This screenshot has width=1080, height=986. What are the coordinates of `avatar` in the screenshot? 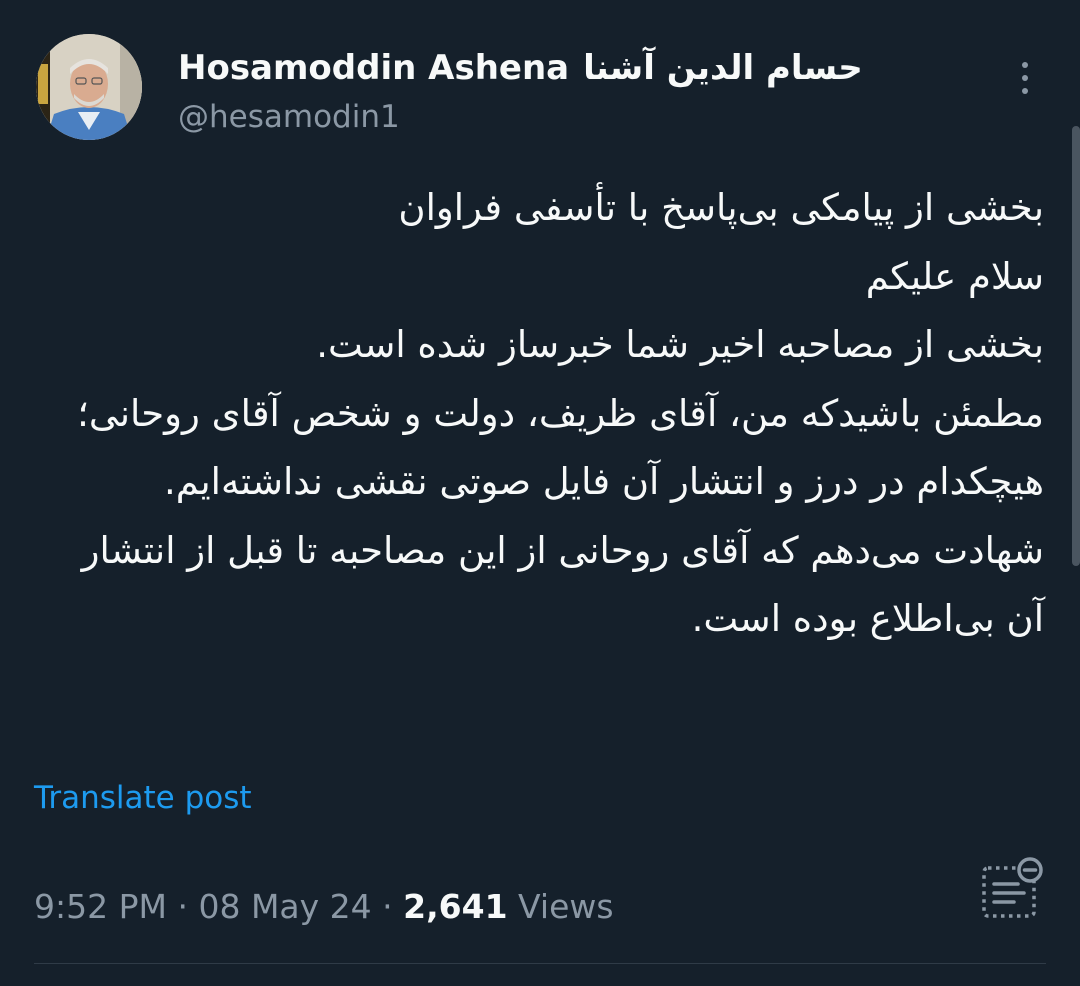 It's located at (89, 87).